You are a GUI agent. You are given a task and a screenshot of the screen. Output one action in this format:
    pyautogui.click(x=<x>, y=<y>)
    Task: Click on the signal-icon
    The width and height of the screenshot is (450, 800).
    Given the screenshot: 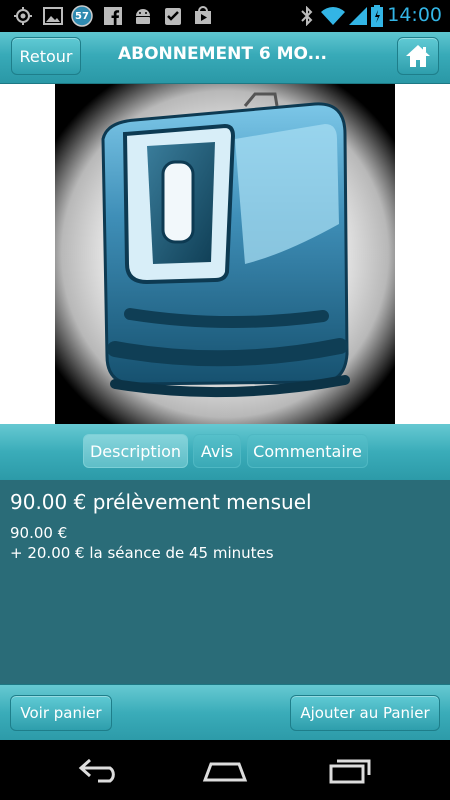 What is the action you would take?
    pyautogui.click(x=358, y=16)
    